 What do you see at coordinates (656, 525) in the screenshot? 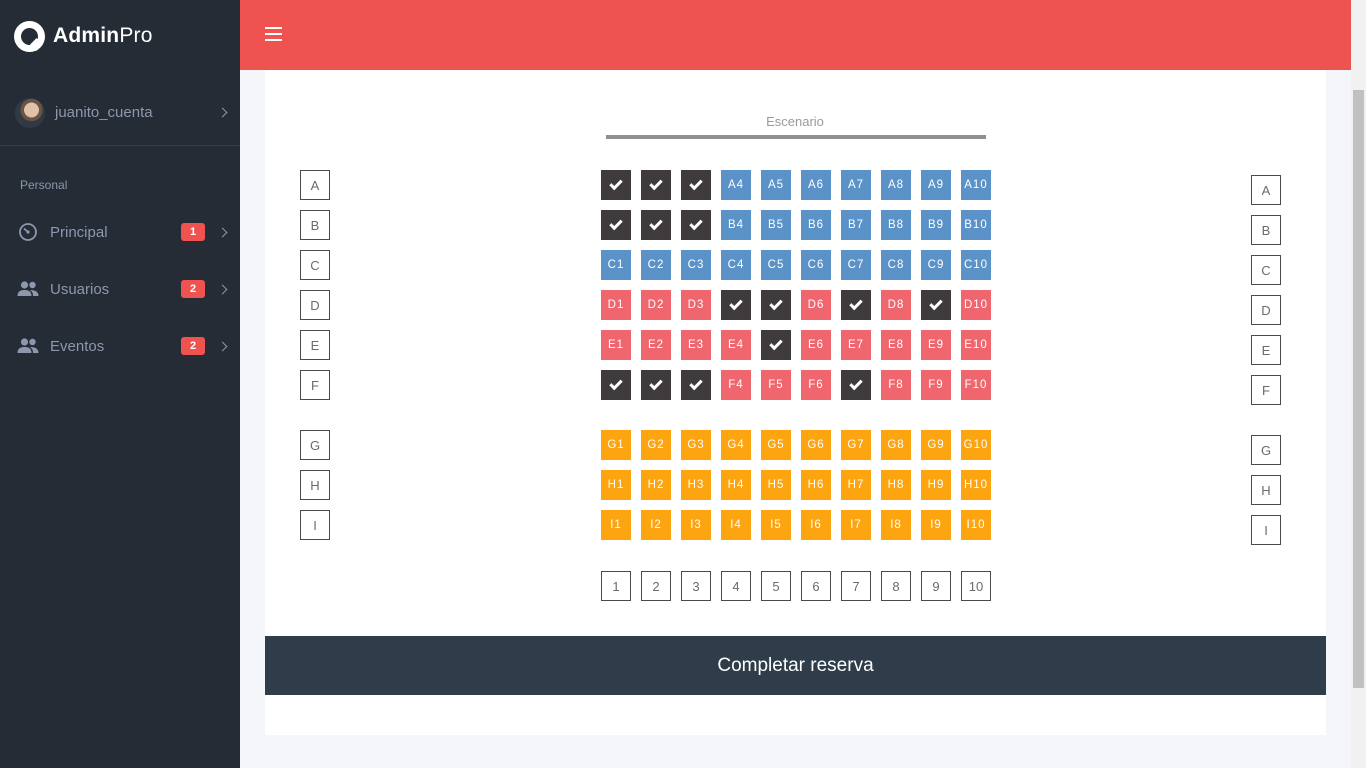
I see `seat-i2: I2` at bounding box center [656, 525].